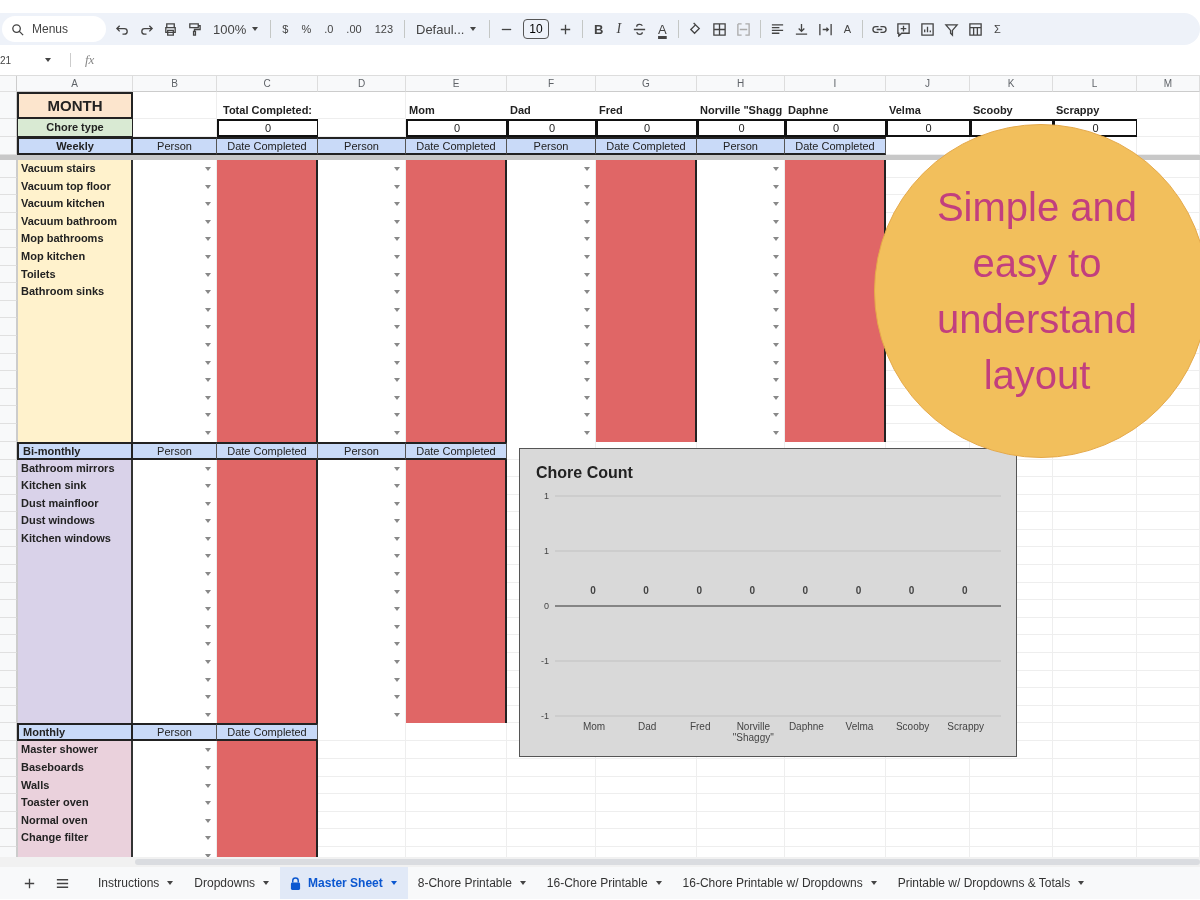 This screenshot has height=900, width=1200. What do you see at coordinates (54, 29) in the screenshot?
I see `search-field: Menus` at bounding box center [54, 29].